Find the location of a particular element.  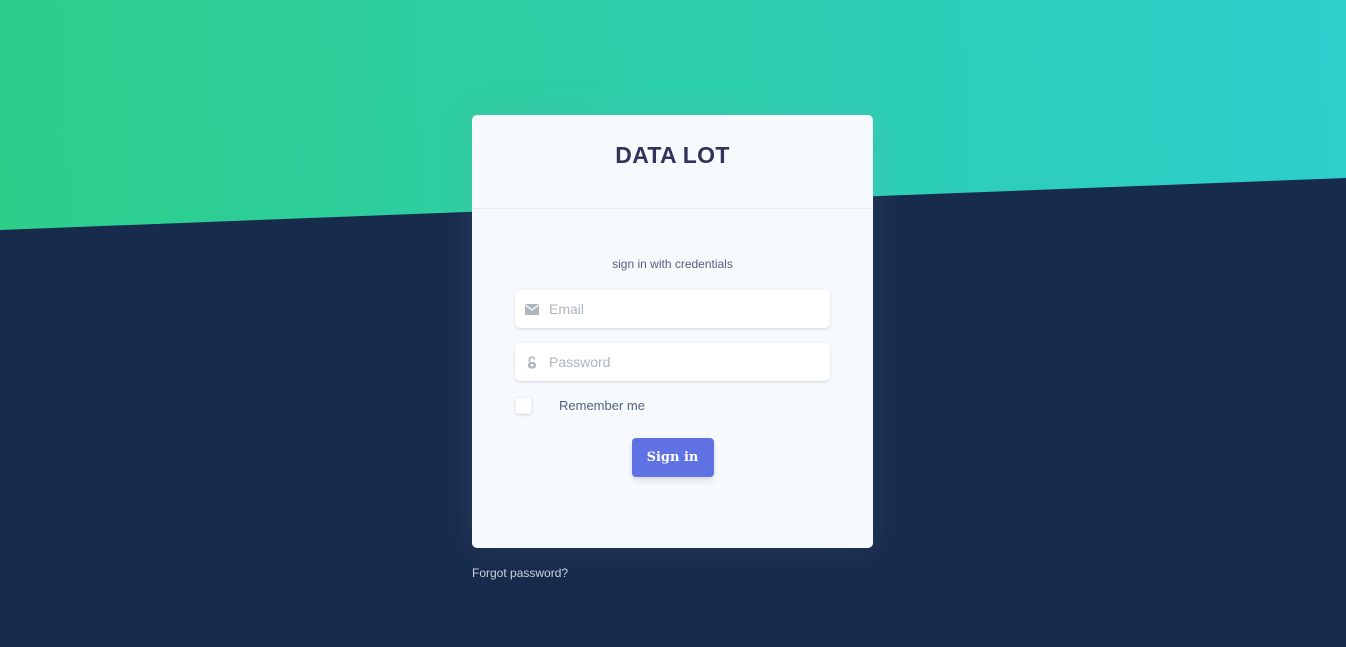

card-header: DATA LOT is located at coordinates (672, 162).